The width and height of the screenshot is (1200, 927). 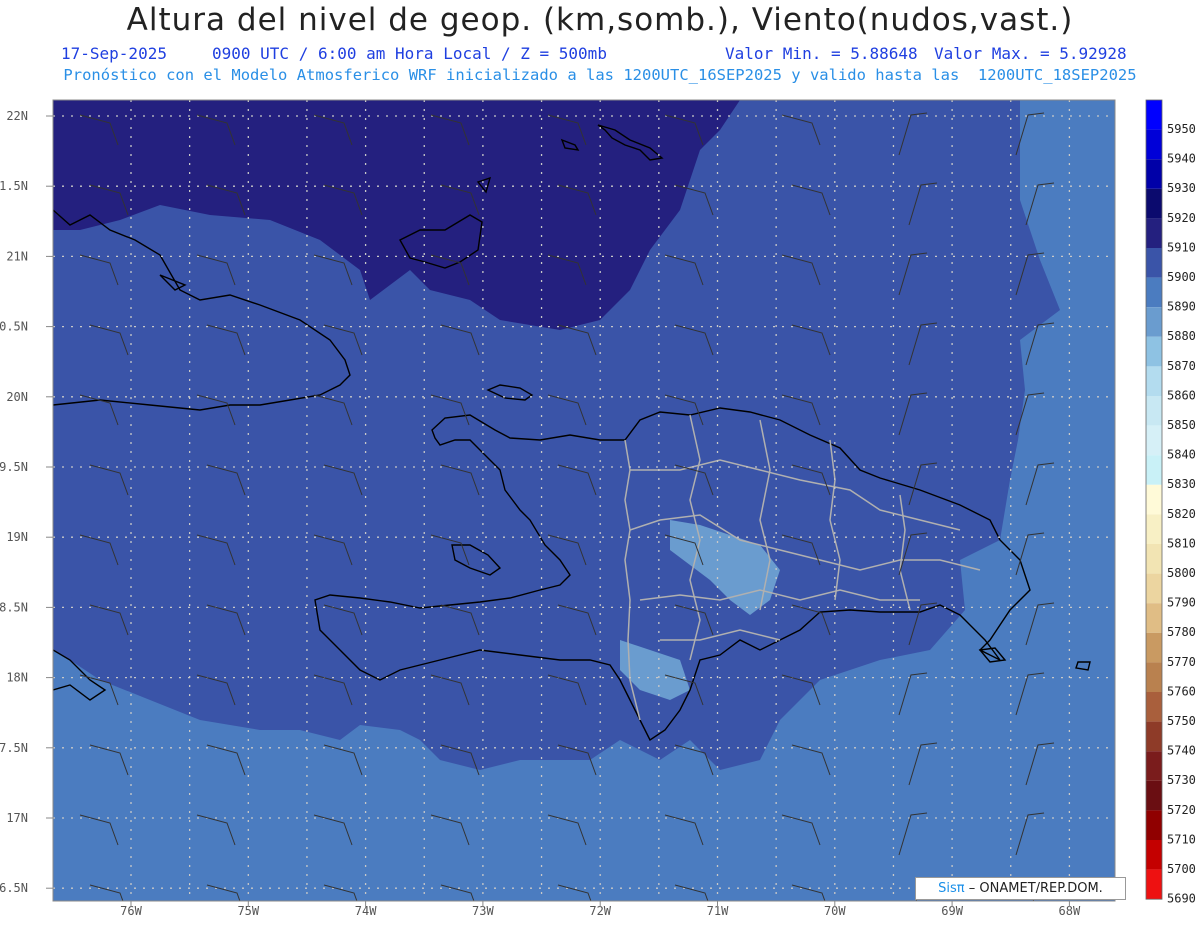 What do you see at coordinates (1181, 780) in the screenshot?
I see `colorbar-label: 5730` at bounding box center [1181, 780].